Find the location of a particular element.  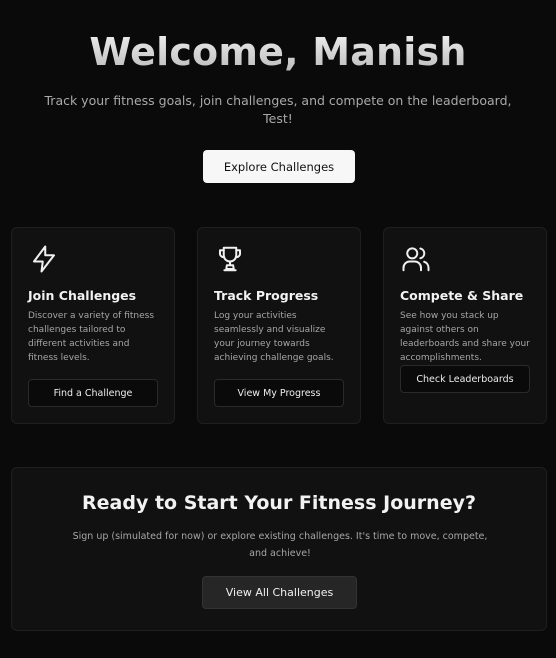

view-all-challenges-button: View All Challenges is located at coordinates (279, 592).